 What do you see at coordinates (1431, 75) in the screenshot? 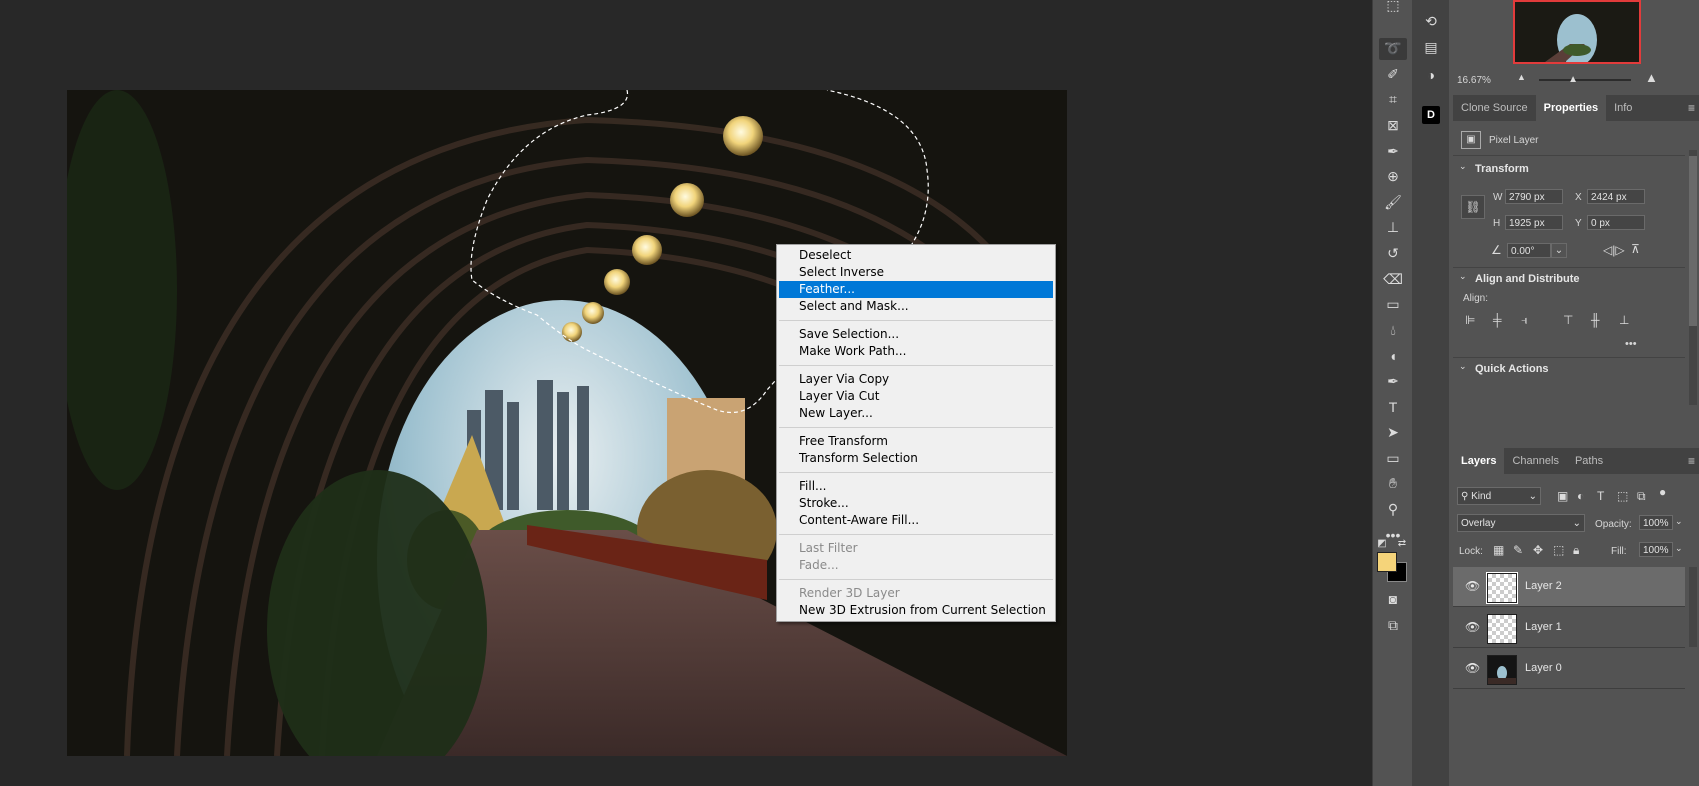
I see `adjustments-icon: ◑` at bounding box center [1431, 75].